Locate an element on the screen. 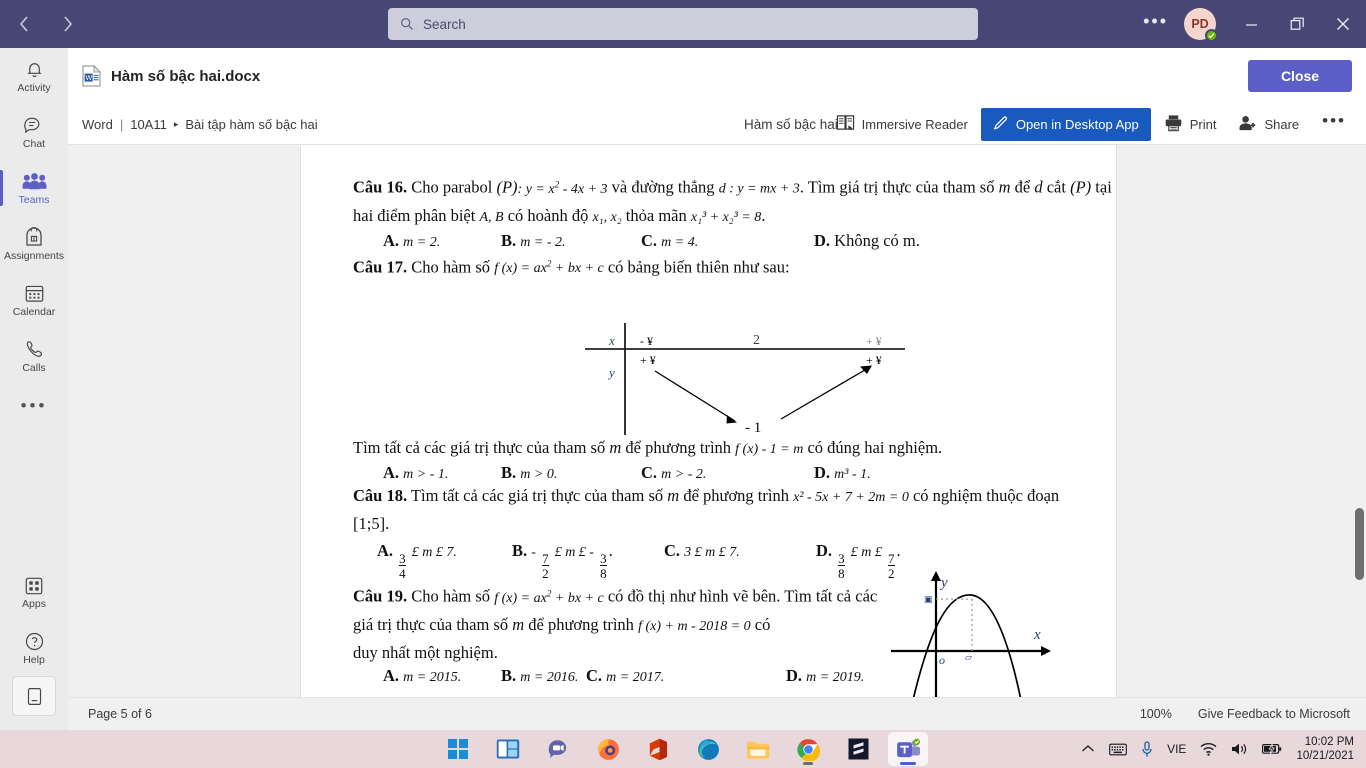 This screenshot has height=768, width=1366. download-store-icon is located at coordinates (34, 696).